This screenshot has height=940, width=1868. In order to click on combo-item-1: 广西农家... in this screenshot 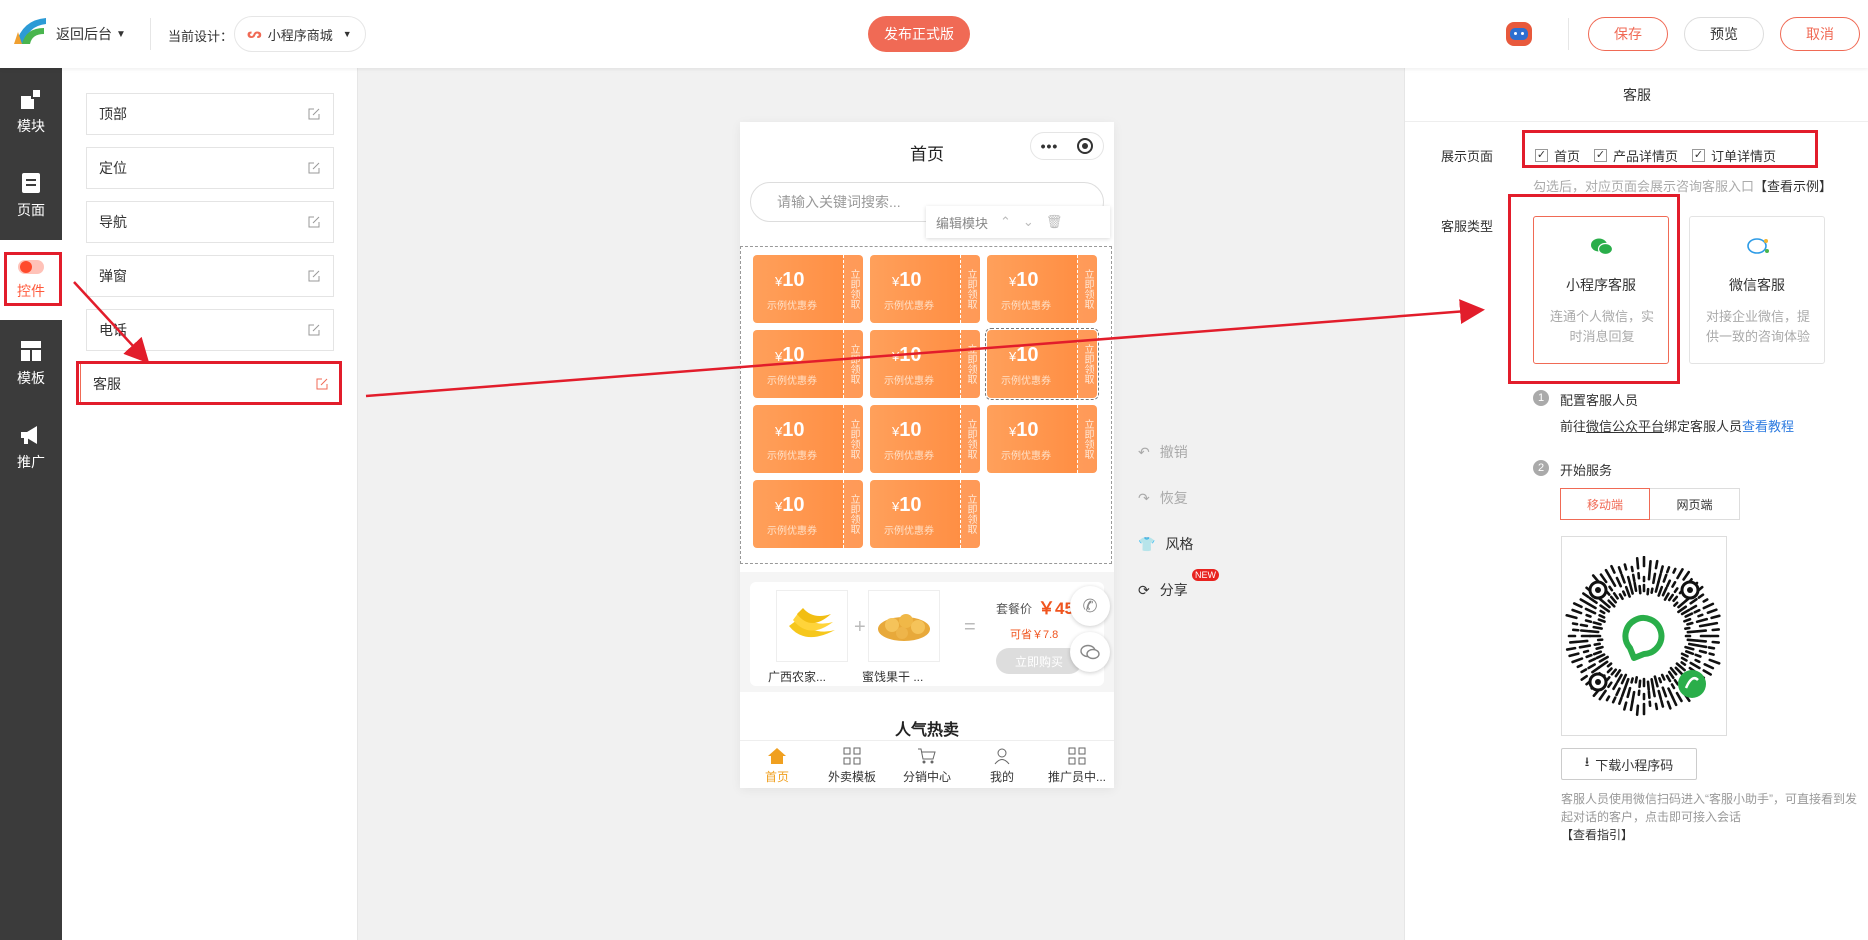, I will do `click(797, 677)`.